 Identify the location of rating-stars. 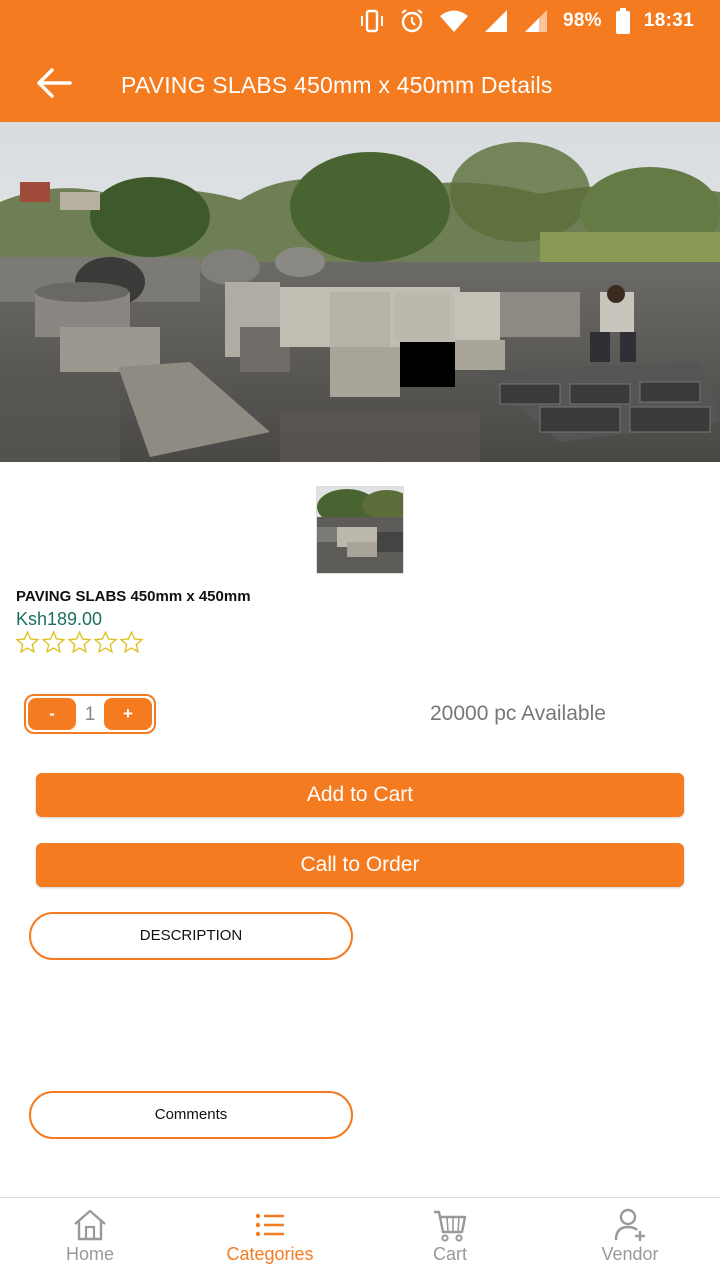
(79, 642).